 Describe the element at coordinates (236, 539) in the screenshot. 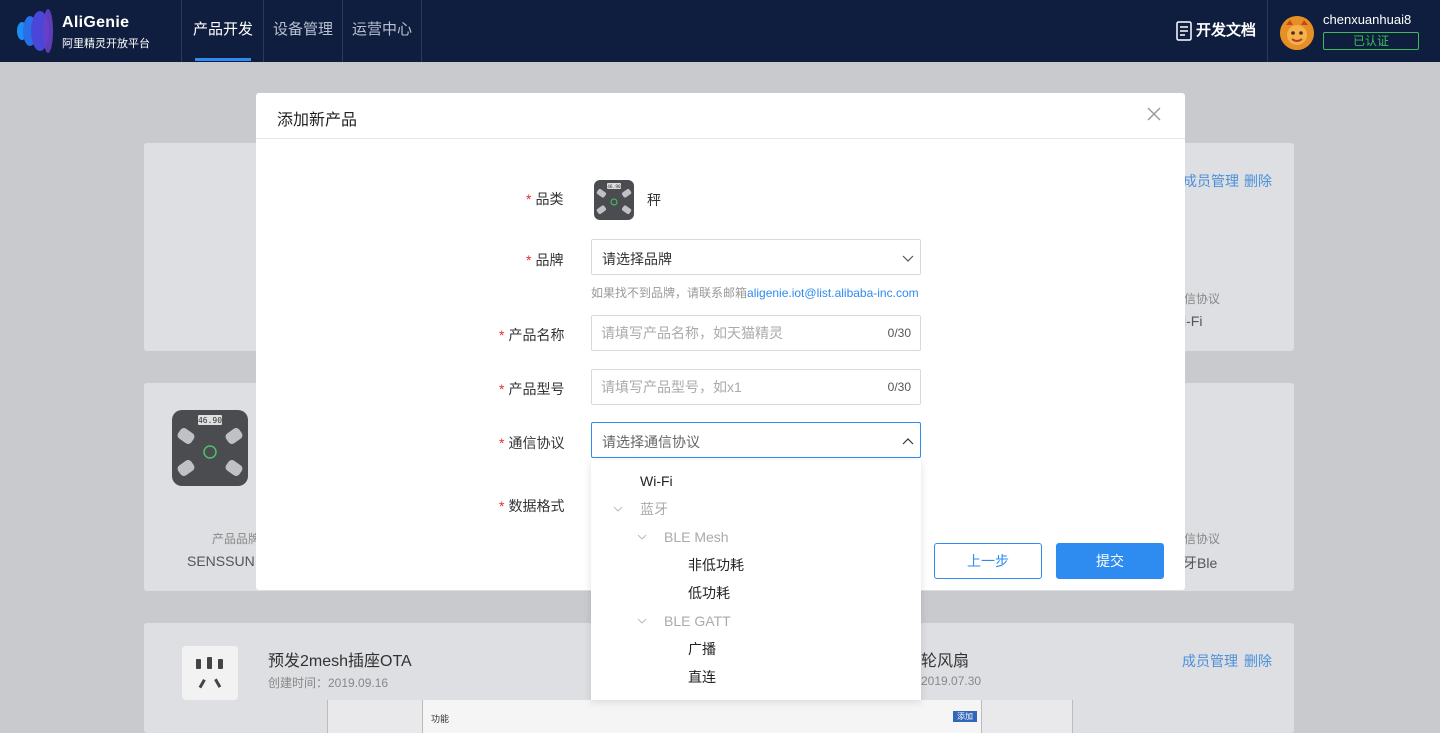

I see `product-brand-label: 产品品牌` at that location.